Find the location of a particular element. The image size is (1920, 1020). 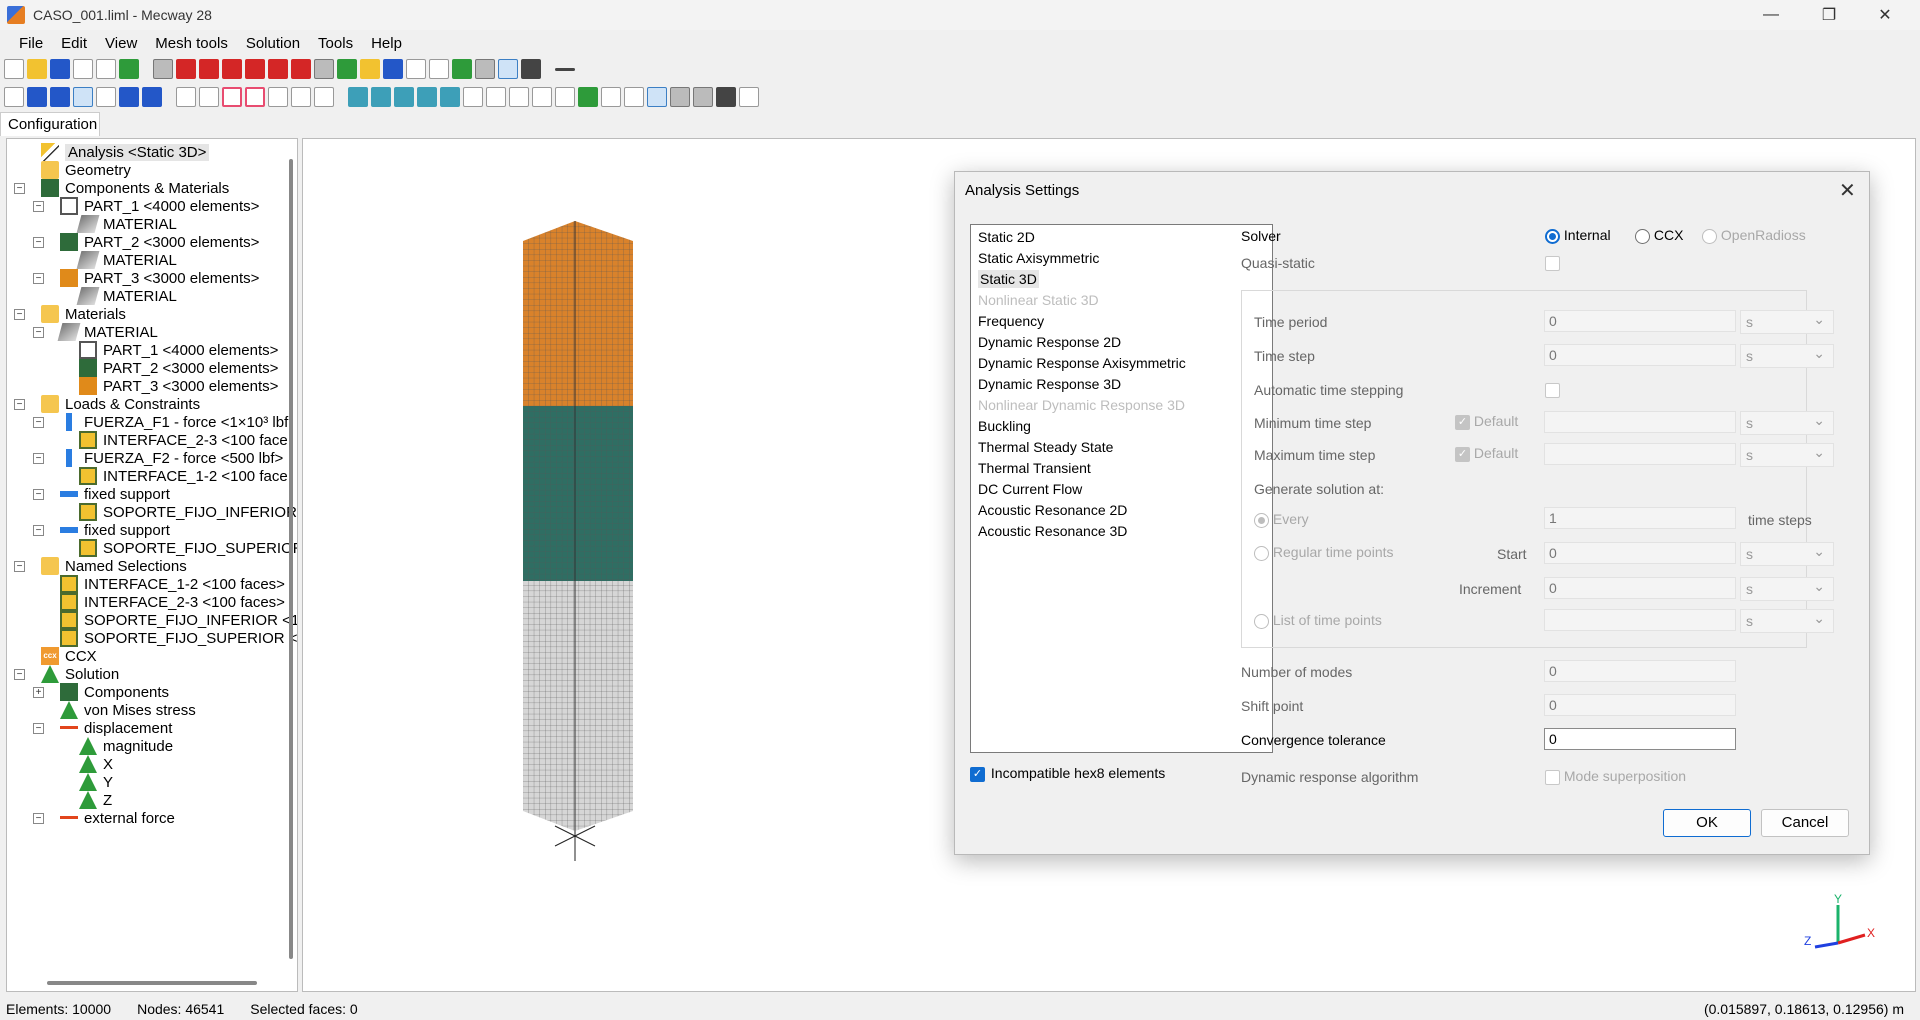

analysis-type-item: DC Current Flow is located at coordinates (1121, 489).